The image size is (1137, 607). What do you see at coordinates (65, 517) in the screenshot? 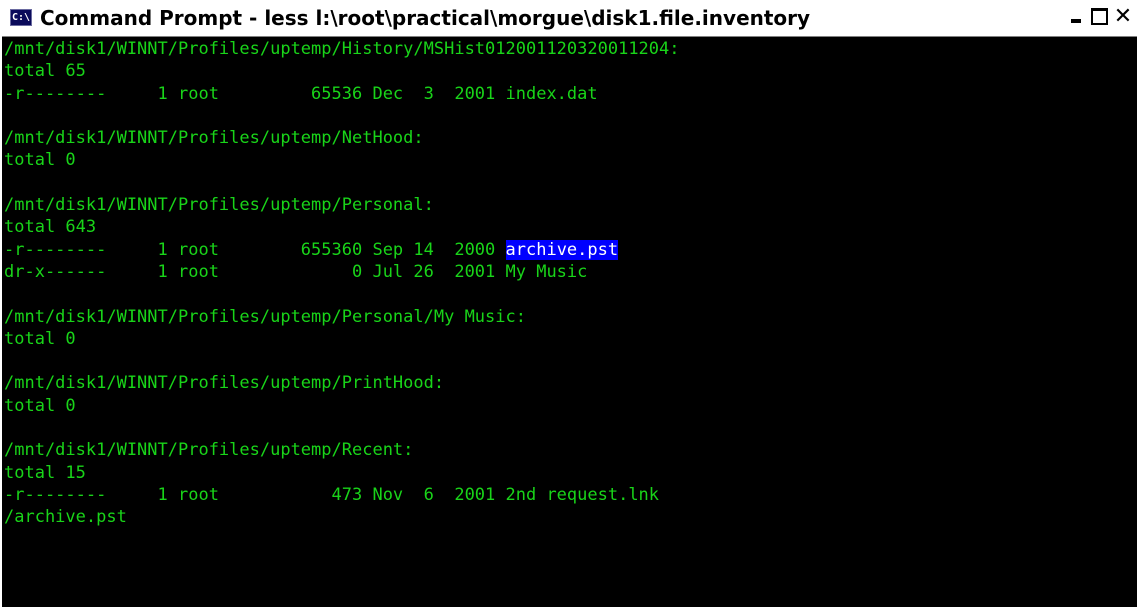
I see `terminal-line-text: /archive.pst` at bounding box center [65, 517].